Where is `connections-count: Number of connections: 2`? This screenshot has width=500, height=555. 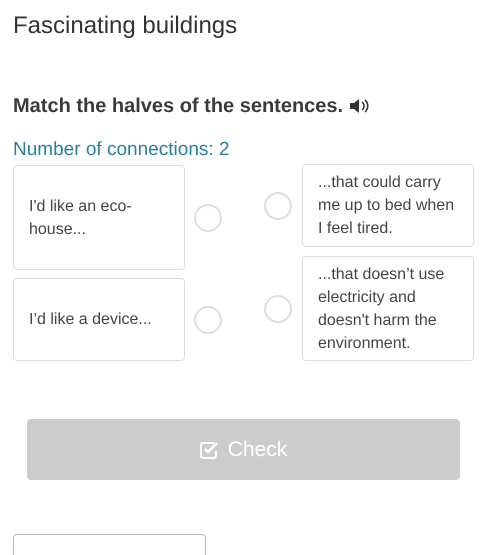 connections-count: Number of connections: 2 is located at coordinates (122, 150).